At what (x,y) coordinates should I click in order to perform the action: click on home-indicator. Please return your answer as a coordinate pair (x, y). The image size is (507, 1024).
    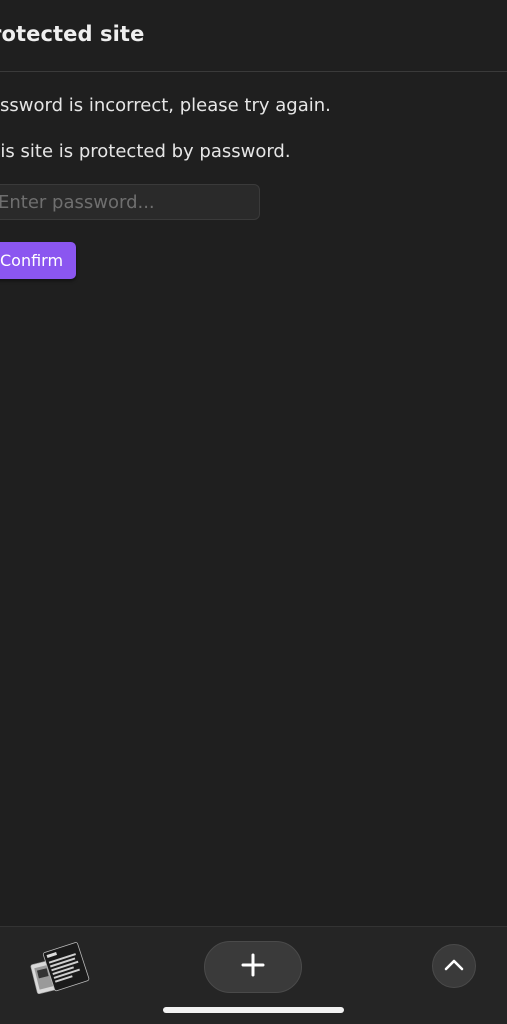
    Looking at the image, I should click on (253, 1010).